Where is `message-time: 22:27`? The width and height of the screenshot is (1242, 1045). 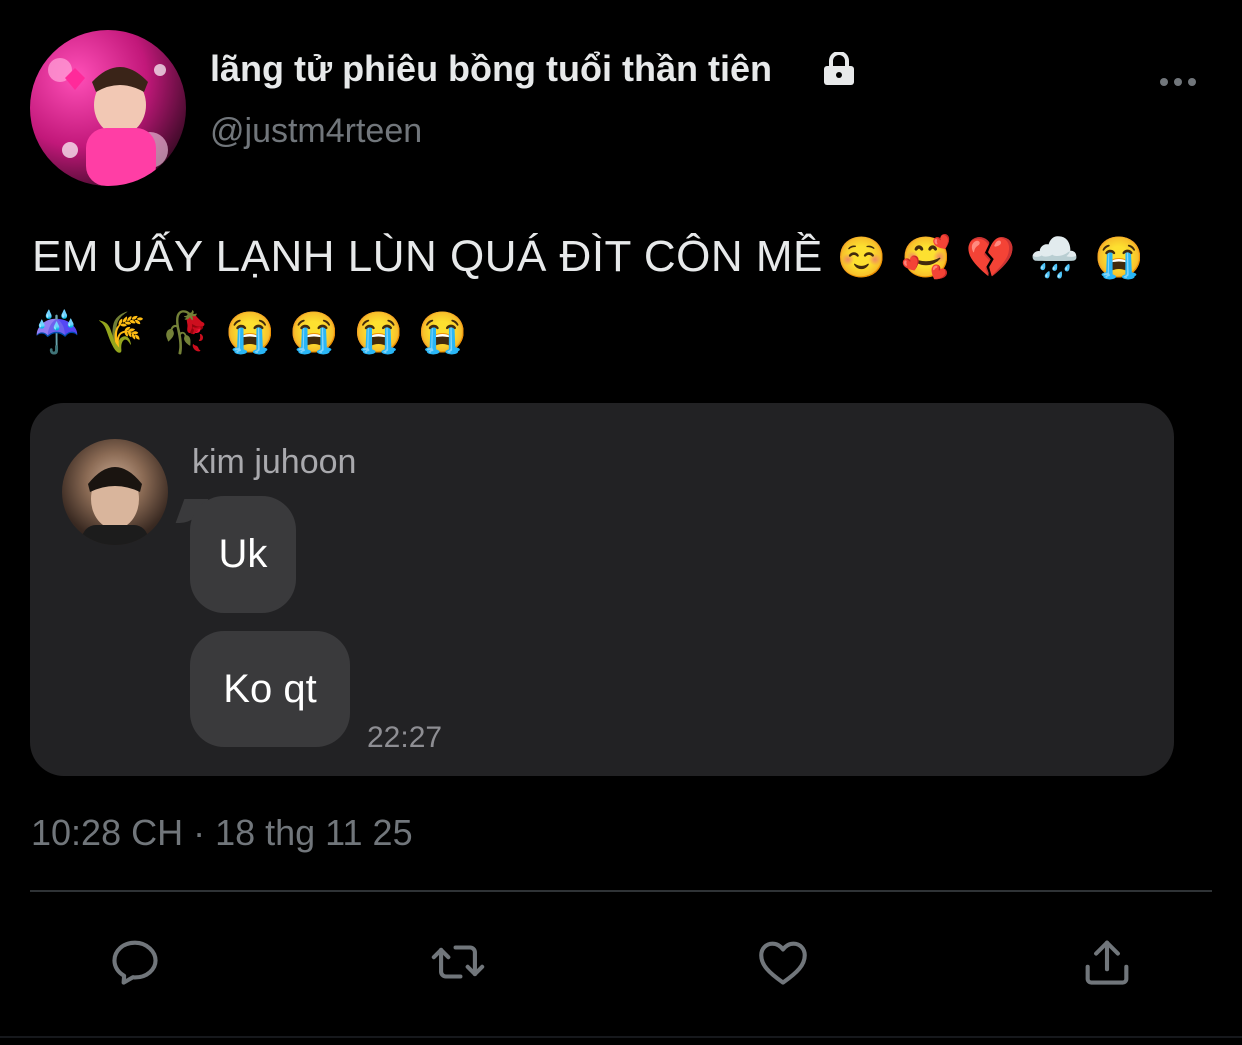
message-time: 22:27 is located at coordinates (405, 737).